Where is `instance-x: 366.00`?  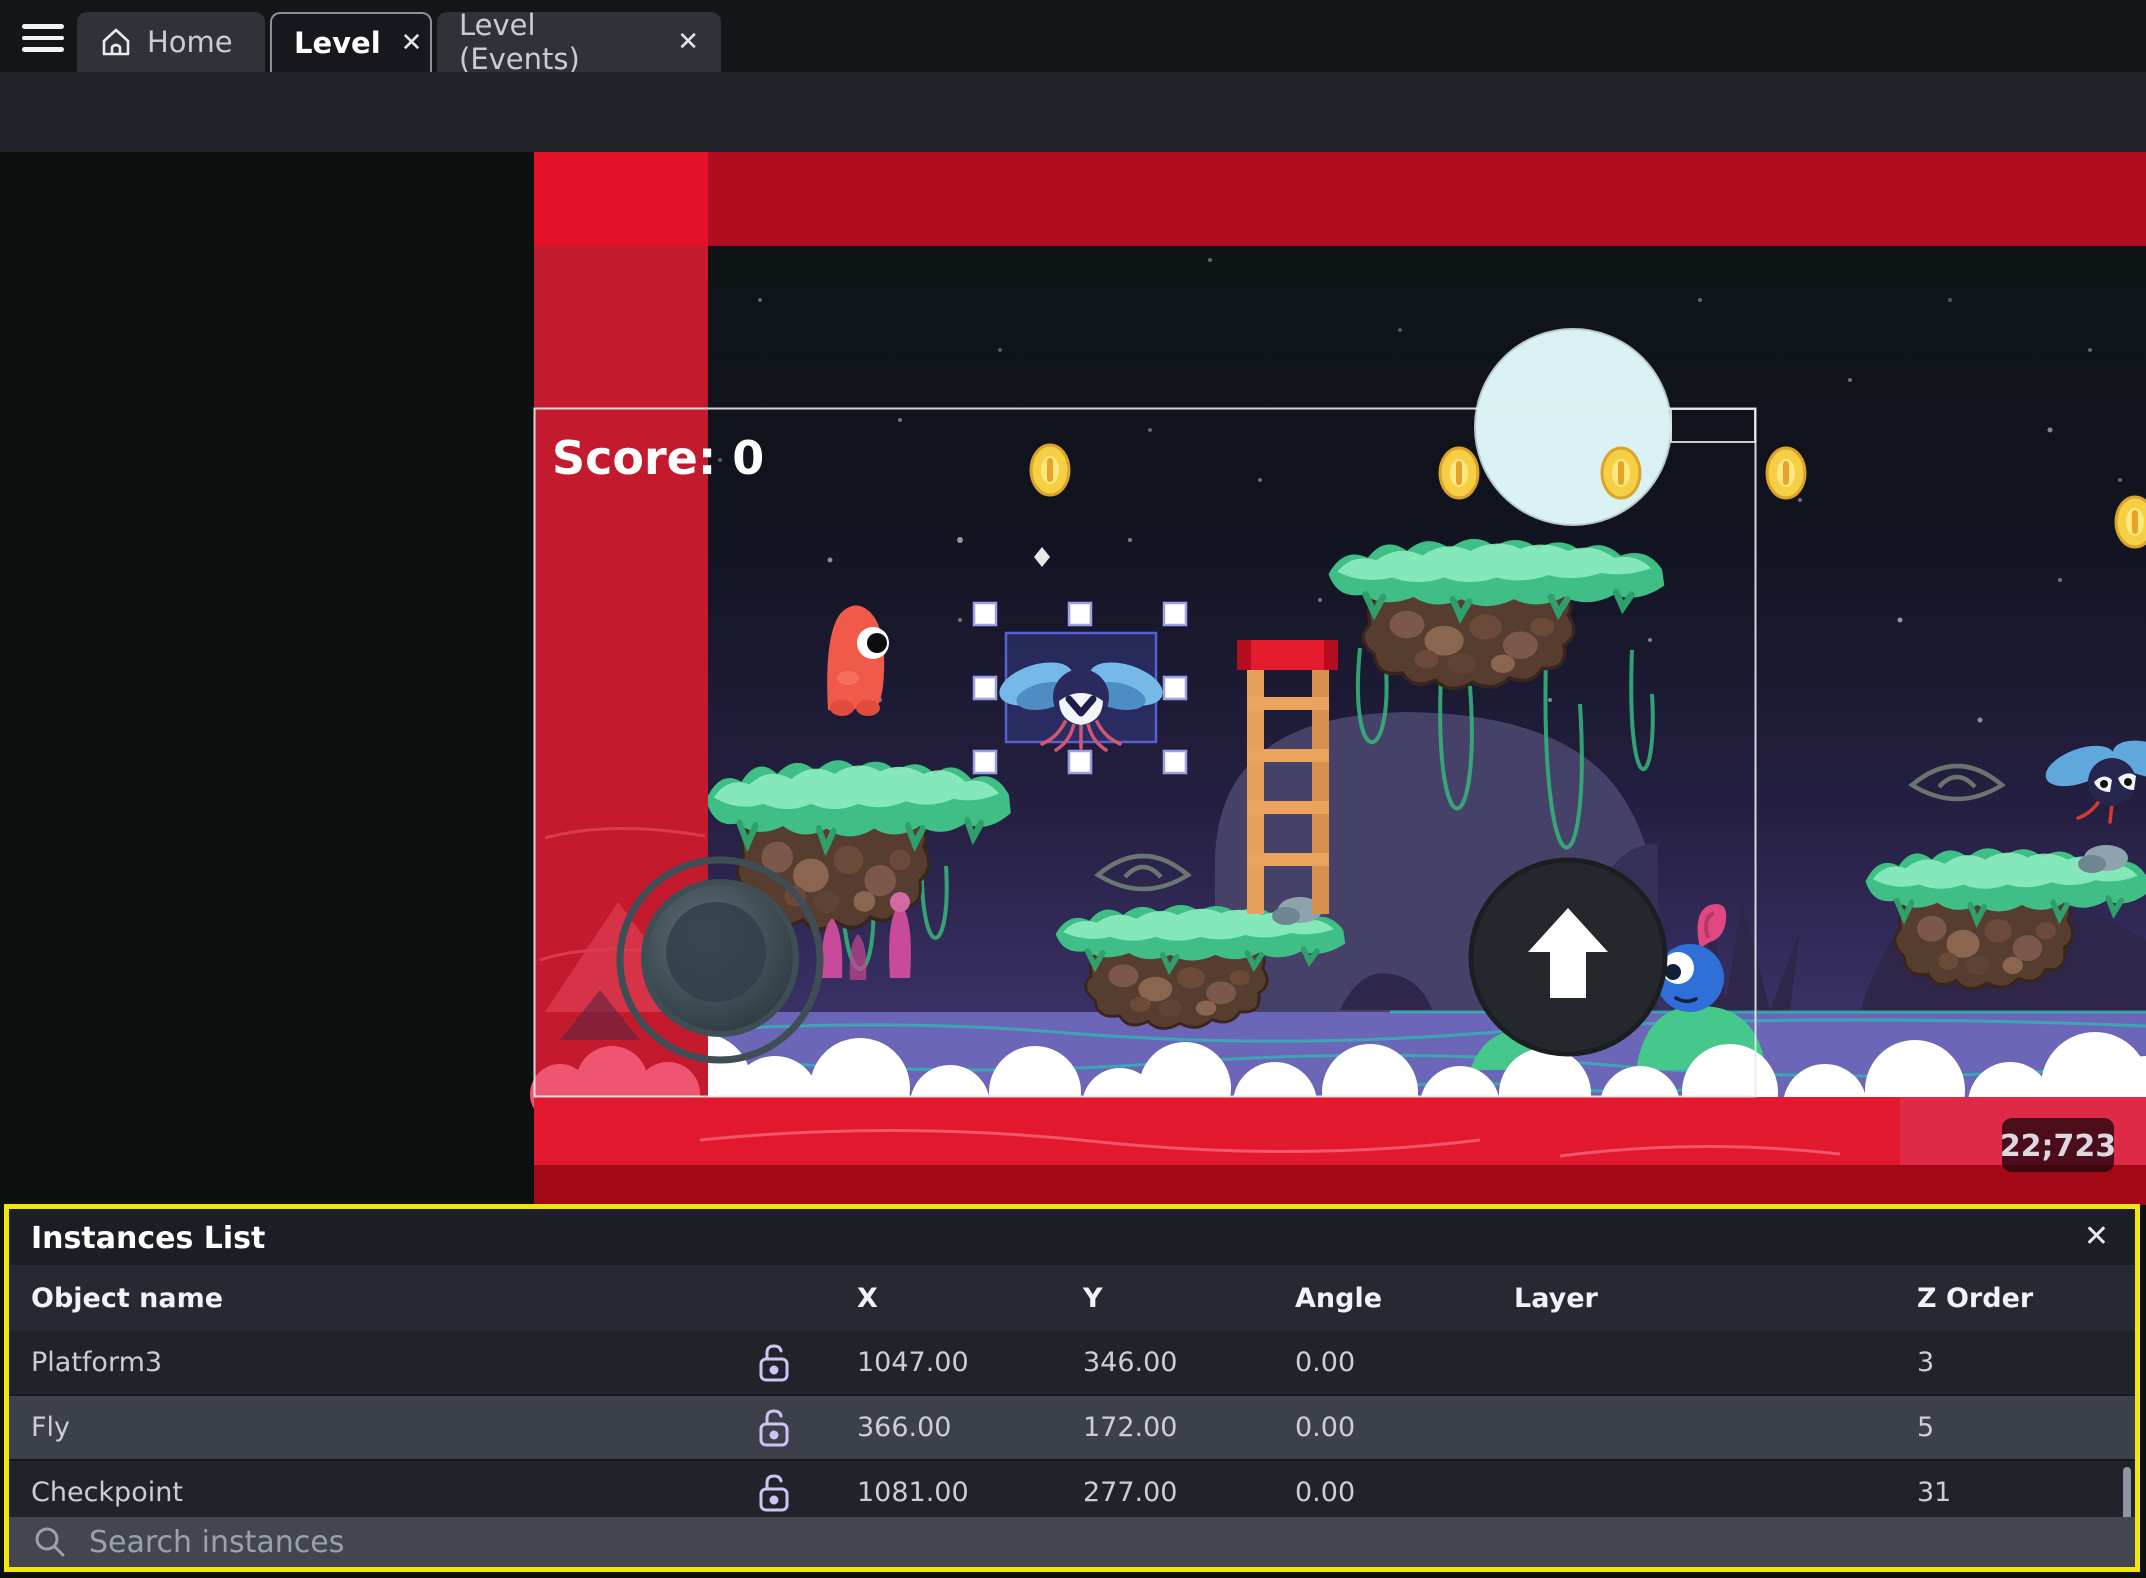 instance-x: 366.00 is located at coordinates (904, 1427).